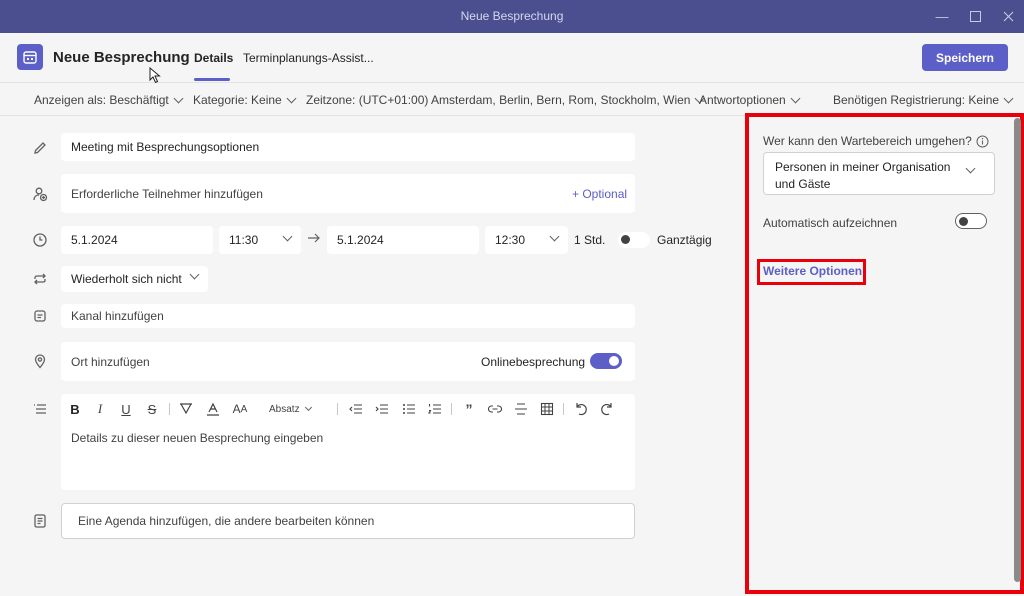  What do you see at coordinates (382, 409) in the screenshot?
I see `indent-icon` at bounding box center [382, 409].